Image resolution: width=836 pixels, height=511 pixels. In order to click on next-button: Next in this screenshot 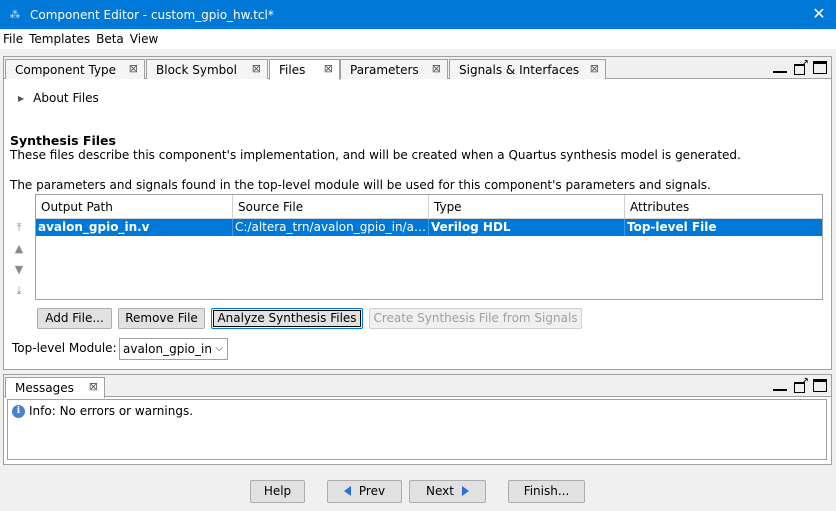, I will do `click(447, 491)`.